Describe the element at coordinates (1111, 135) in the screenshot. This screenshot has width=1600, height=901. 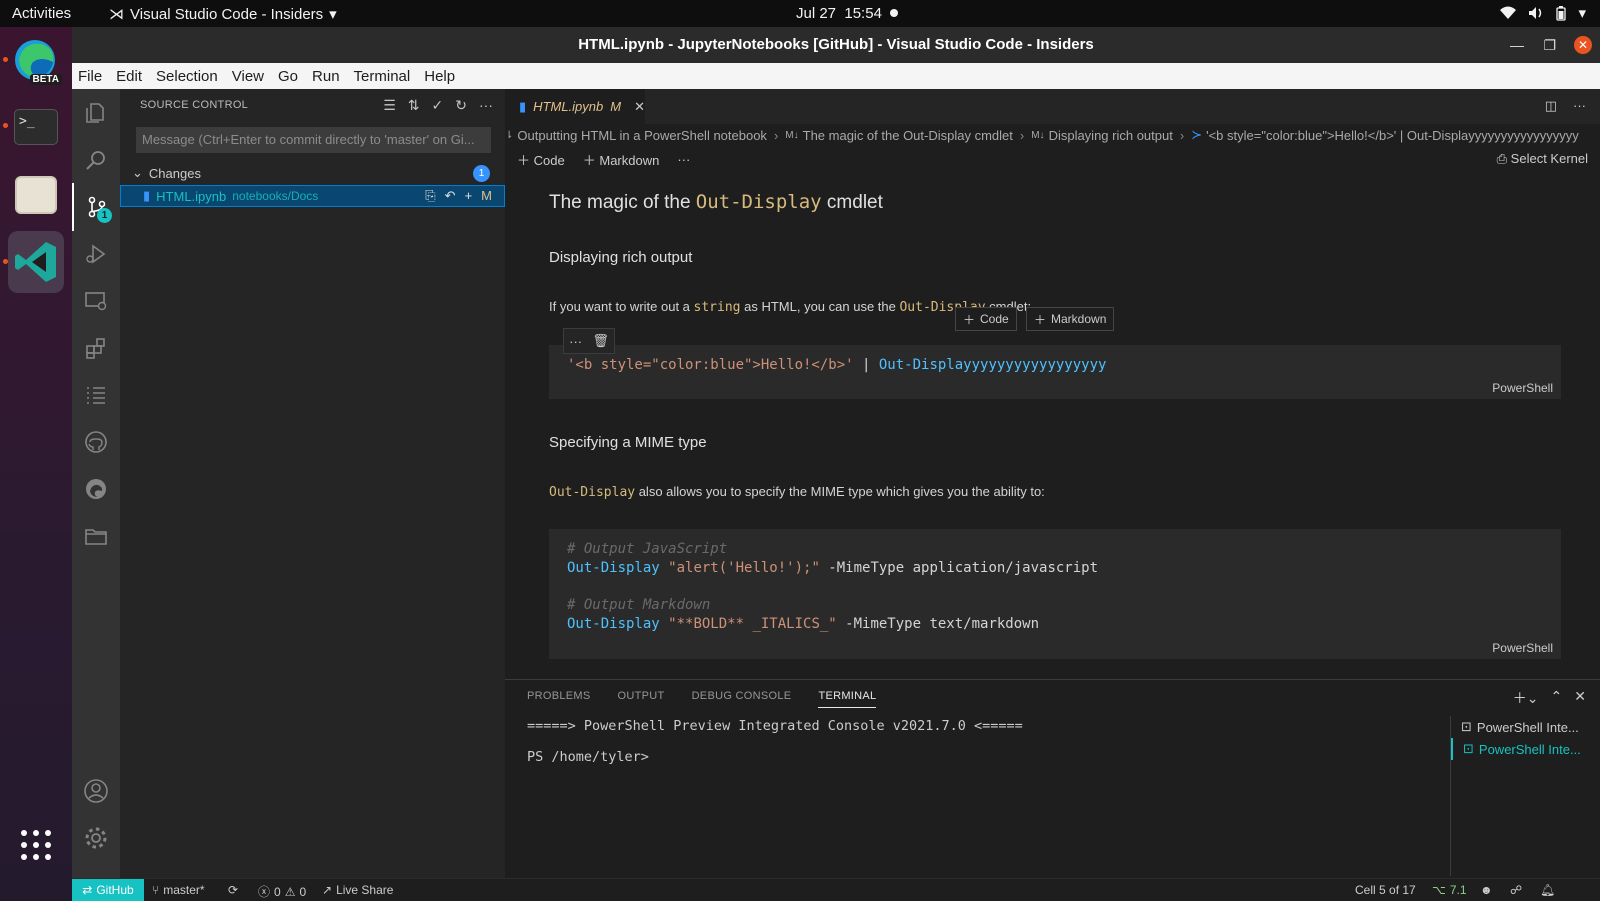
I see `breadcrumb-item: Displaying rich output` at that location.